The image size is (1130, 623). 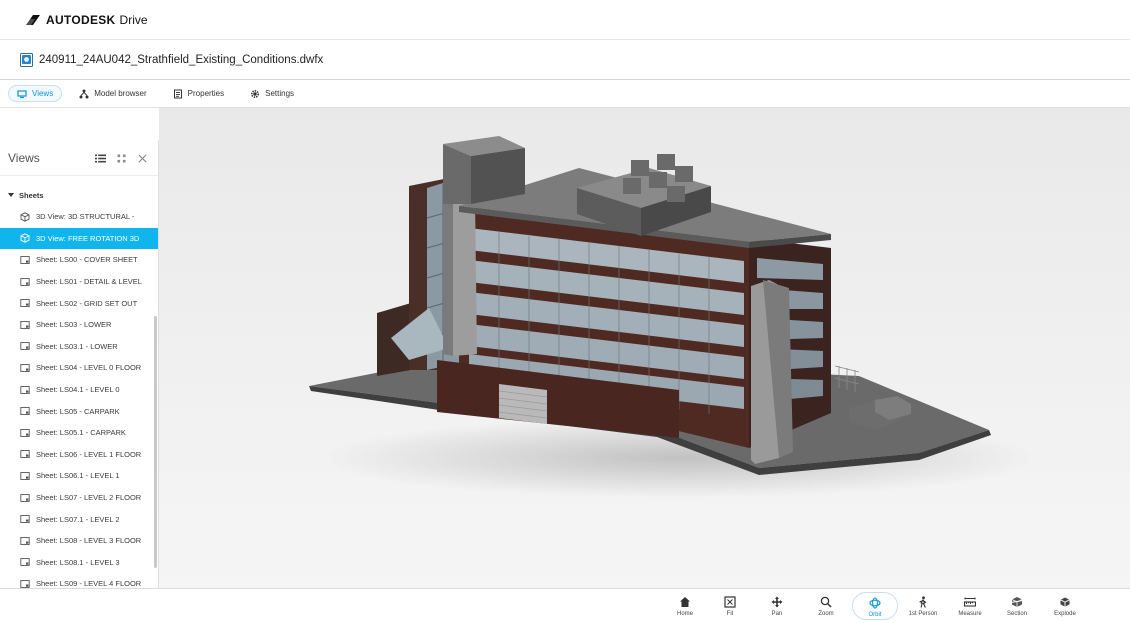 What do you see at coordinates (177, 93) in the screenshot?
I see `properties-icon` at bounding box center [177, 93].